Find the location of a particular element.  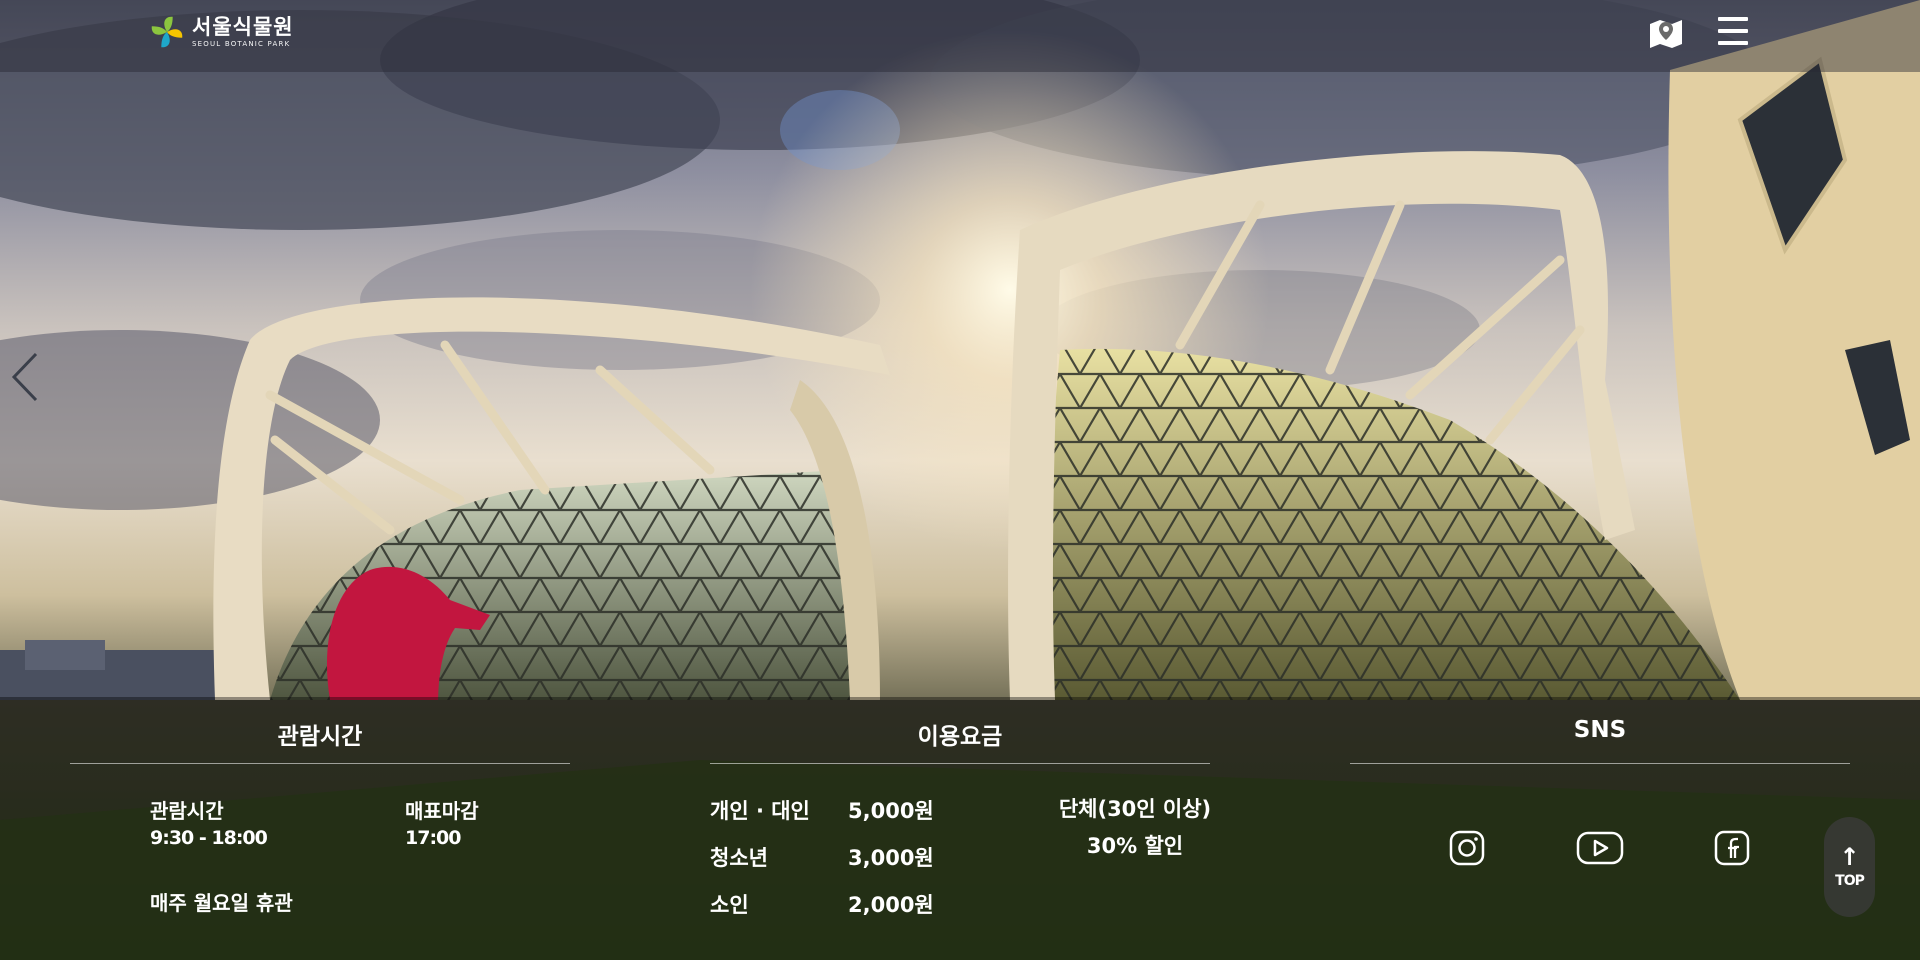

ticket-close-value: 17:00 is located at coordinates (433, 838).